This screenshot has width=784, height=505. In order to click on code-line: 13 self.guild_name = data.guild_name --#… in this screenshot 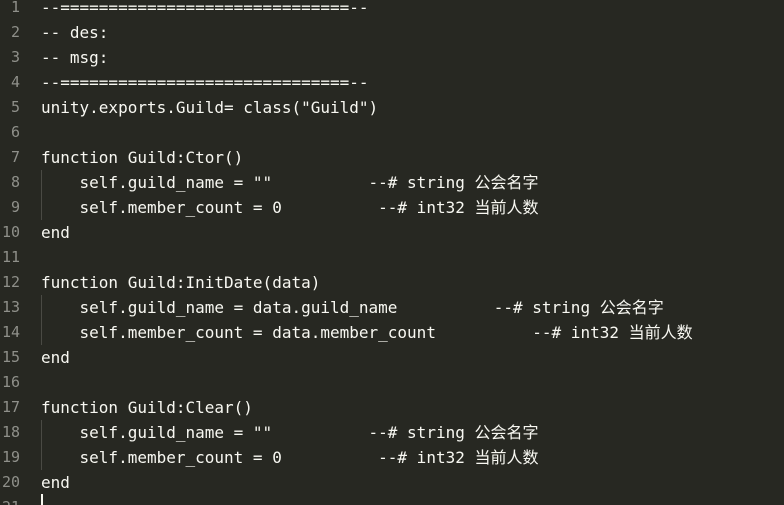, I will do `click(392, 307)`.